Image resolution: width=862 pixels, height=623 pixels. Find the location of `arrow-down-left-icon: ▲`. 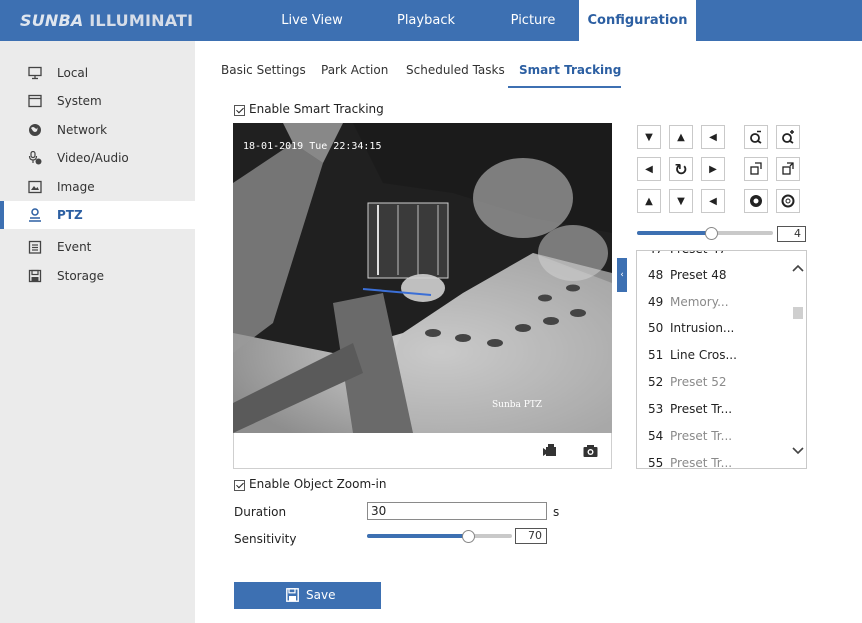

arrow-down-left-icon: ▲ is located at coordinates (649, 201).